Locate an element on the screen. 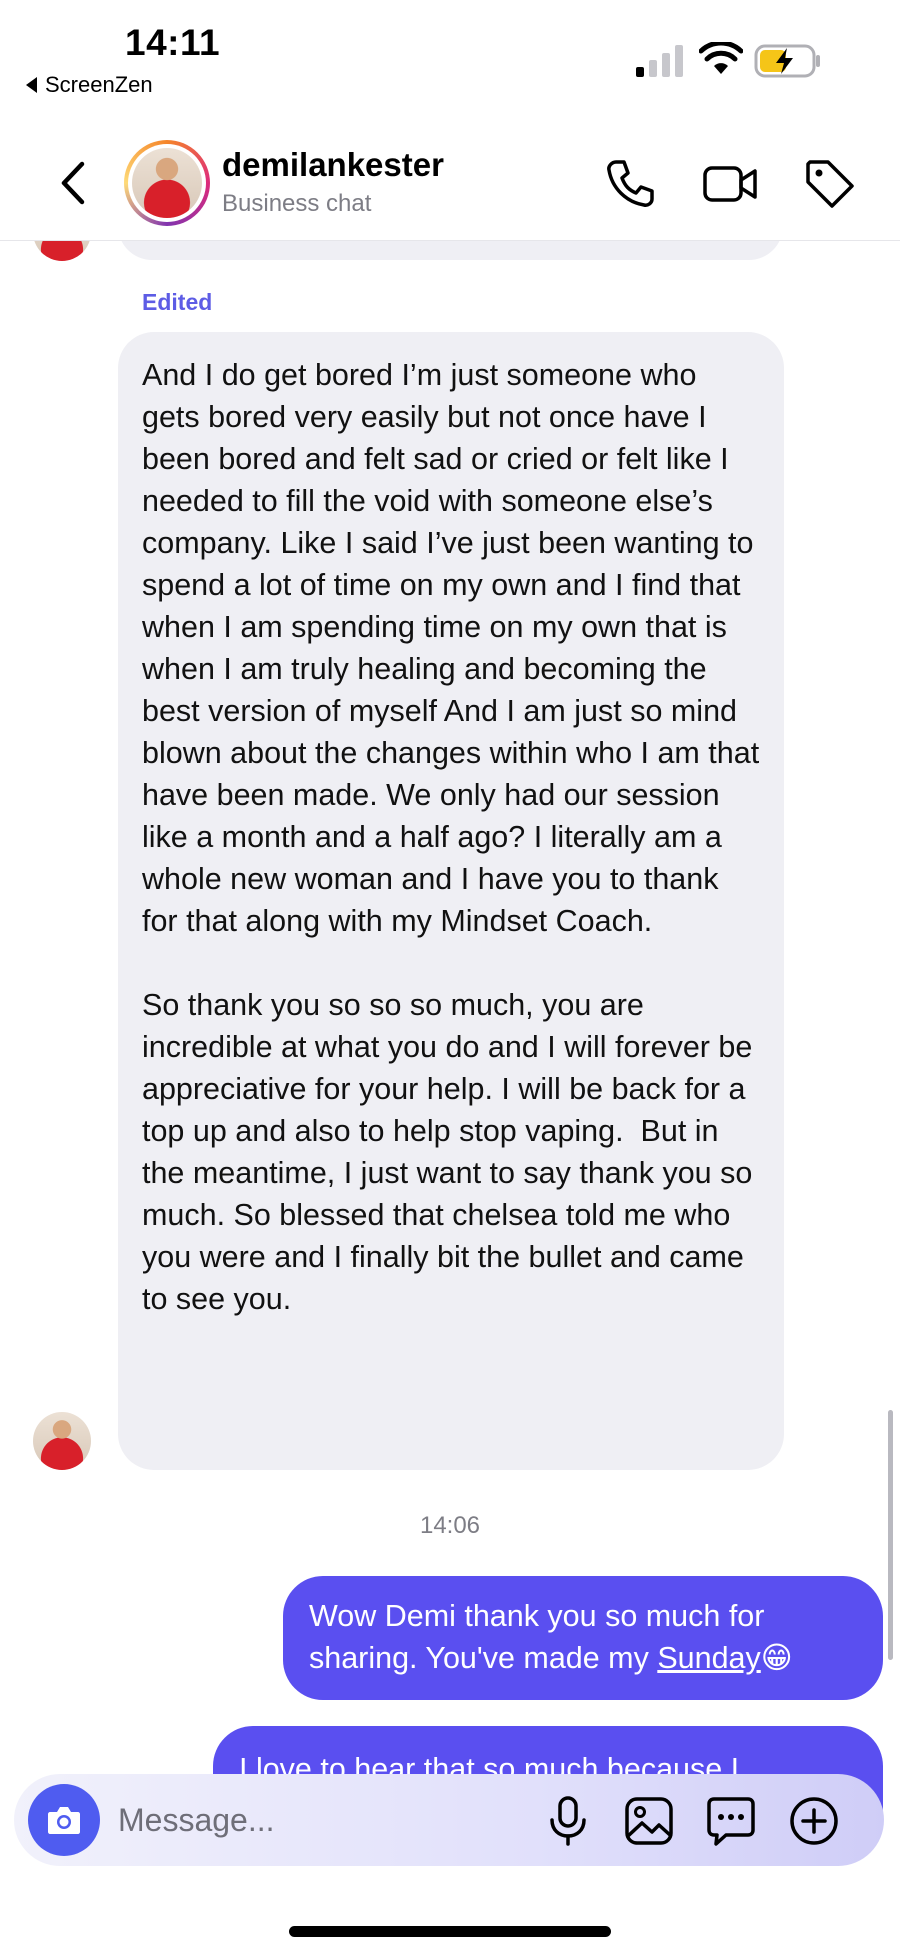 Image resolution: width=900 pixels, height=1951 pixels. camera-icon is located at coordinates (64, 1820).